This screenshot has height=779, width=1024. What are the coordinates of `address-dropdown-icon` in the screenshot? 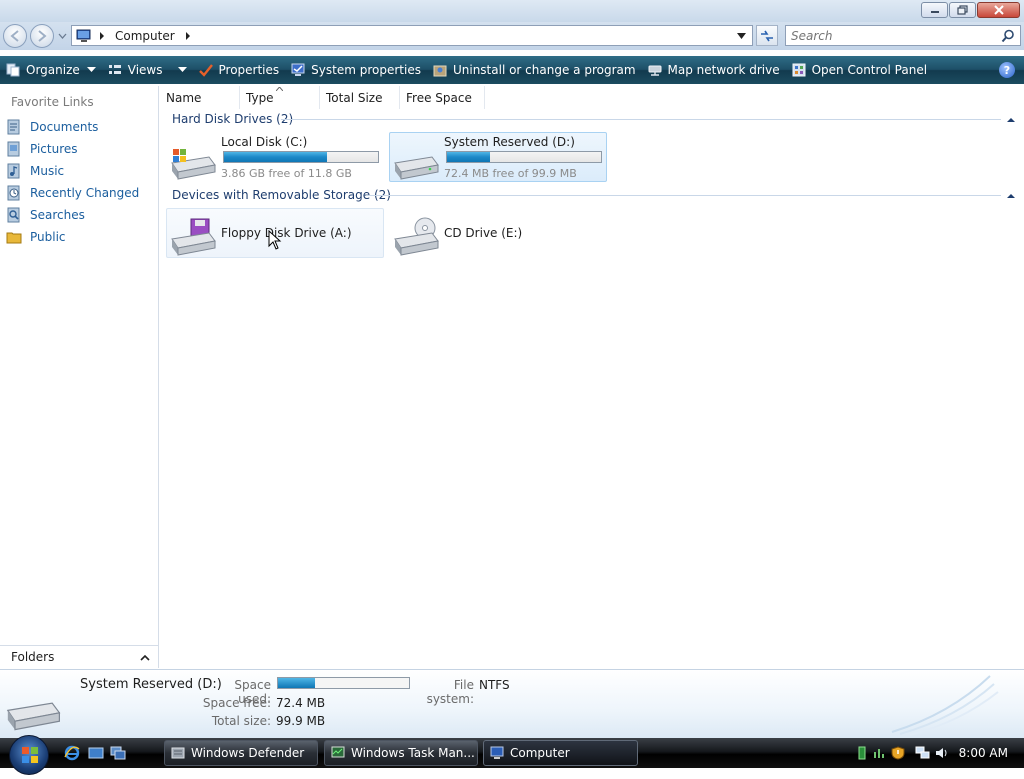 It's located at (741, 35).